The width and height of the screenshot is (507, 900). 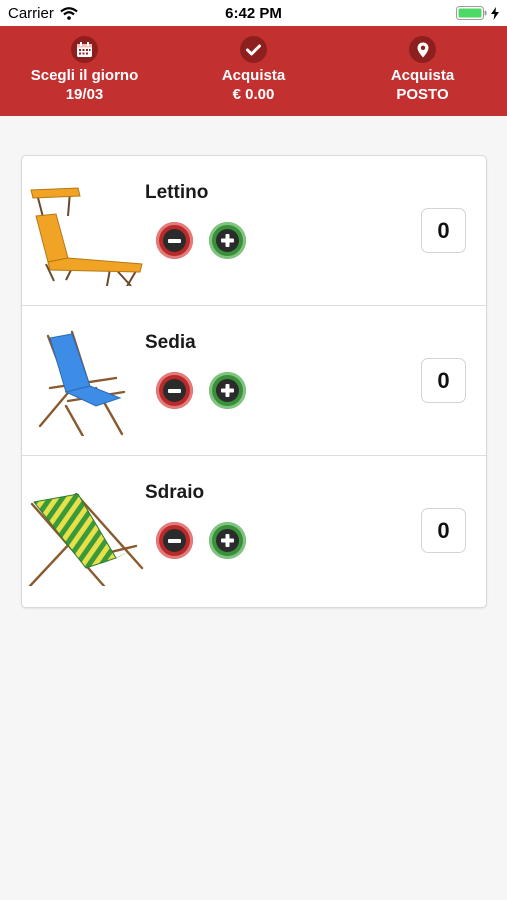 What do you see at coordinates (84, 75) in the screenshot?
I see `choose-day-label: Scegli il giorno` at bounding box center [84, 75].